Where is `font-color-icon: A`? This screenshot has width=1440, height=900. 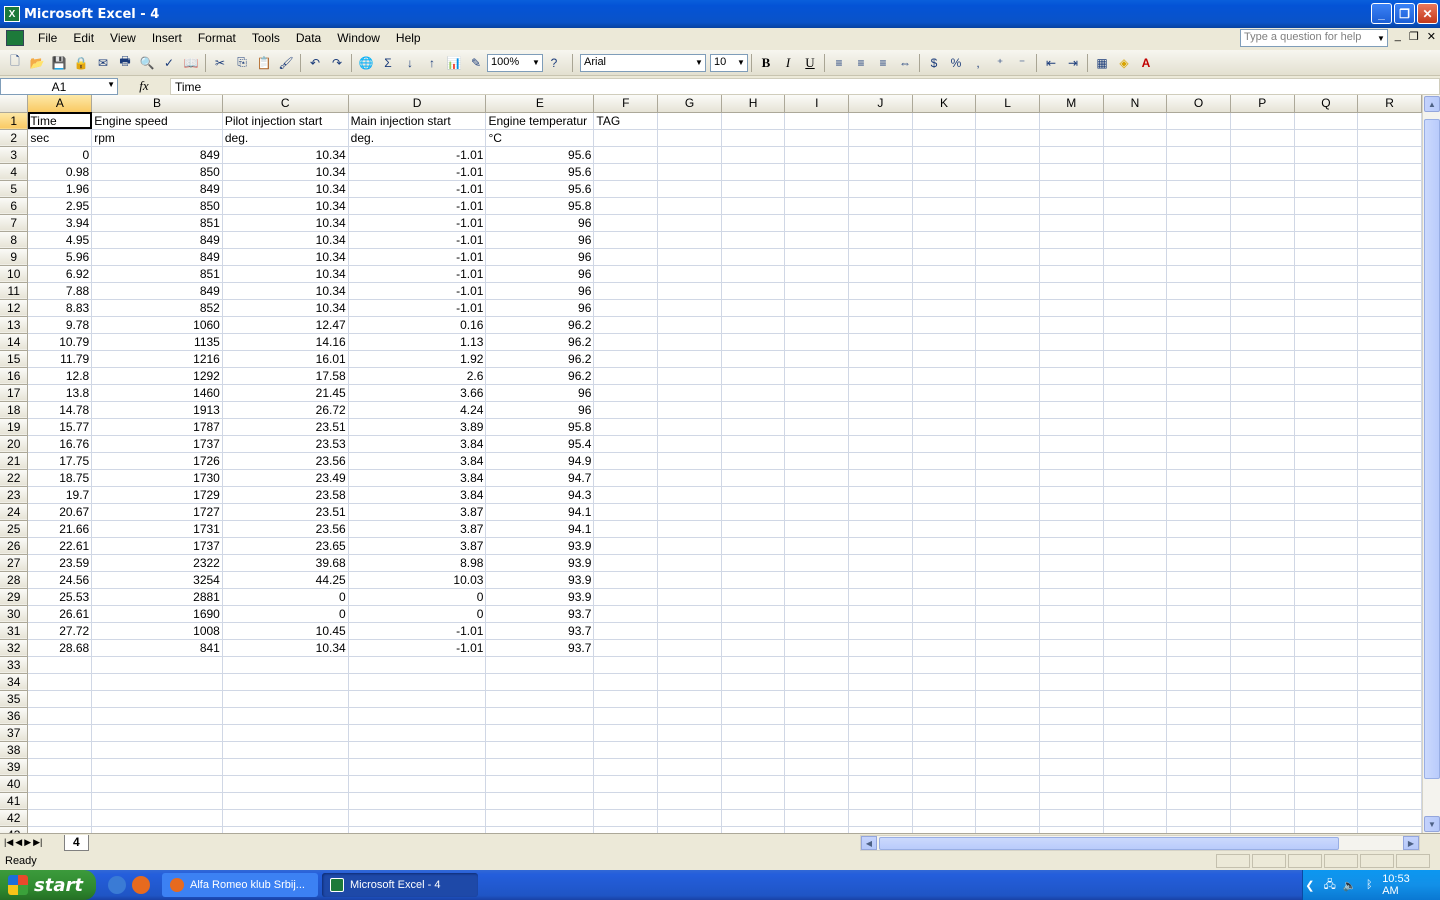 font-color-icon: A is located at coordinates (1146, 63).